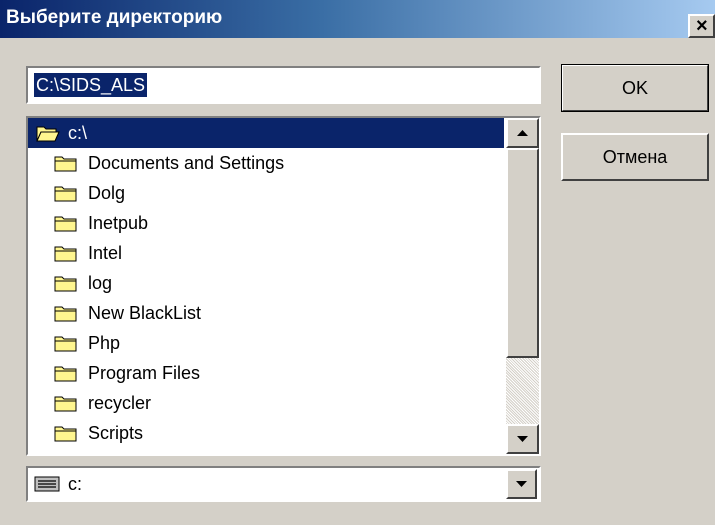 Image resolution: width=715 pixels, height=525 pixels. Describe the element at coordinates (120, 403) in the screenshot. I see `folder-item-label: recycler` at that location.